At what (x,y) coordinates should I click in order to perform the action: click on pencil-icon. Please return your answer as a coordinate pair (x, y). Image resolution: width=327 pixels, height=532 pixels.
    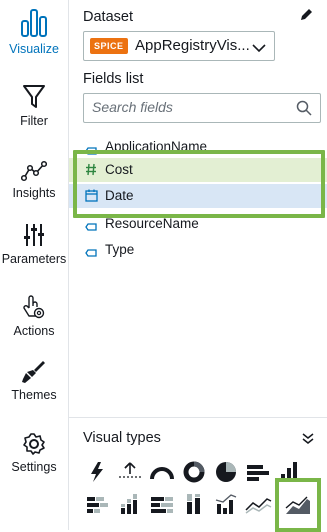
    Looking at the image, I should click on (306, 17).